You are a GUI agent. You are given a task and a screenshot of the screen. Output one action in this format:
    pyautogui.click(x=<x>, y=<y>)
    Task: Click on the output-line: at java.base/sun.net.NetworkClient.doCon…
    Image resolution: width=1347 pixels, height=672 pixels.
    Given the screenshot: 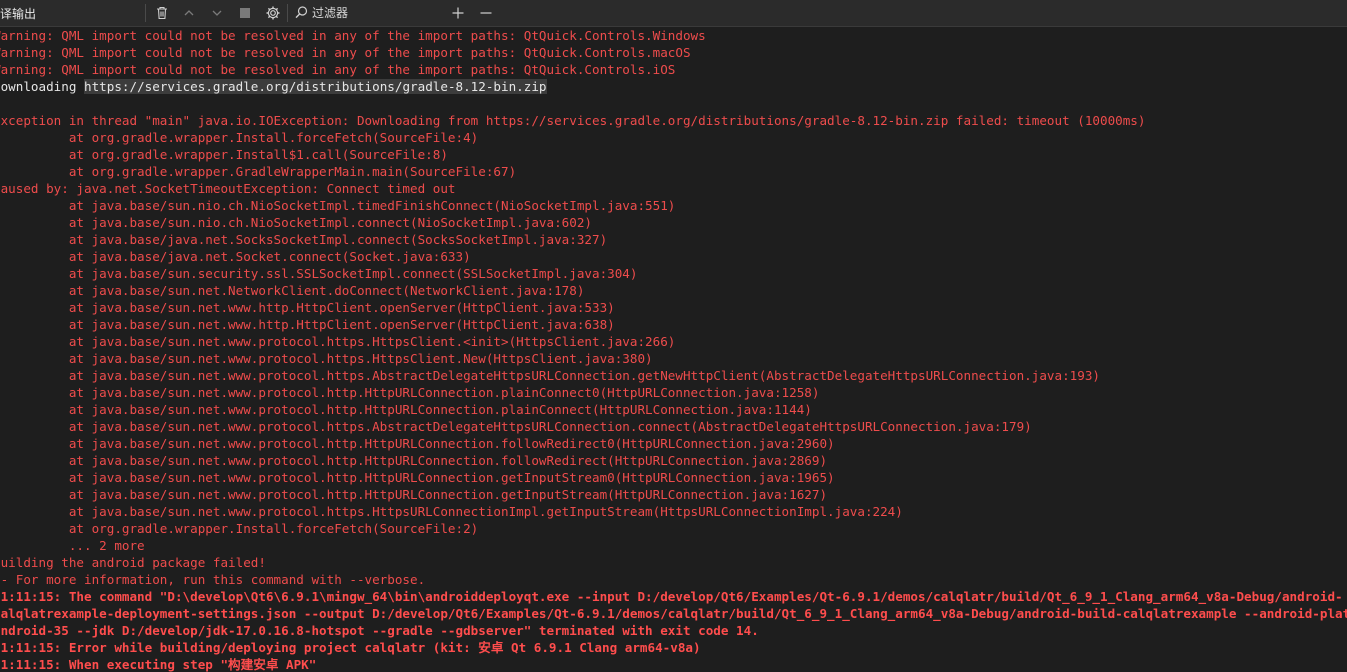 What is the action you would take?
    pyautogui.click(x=292, y=290)
    